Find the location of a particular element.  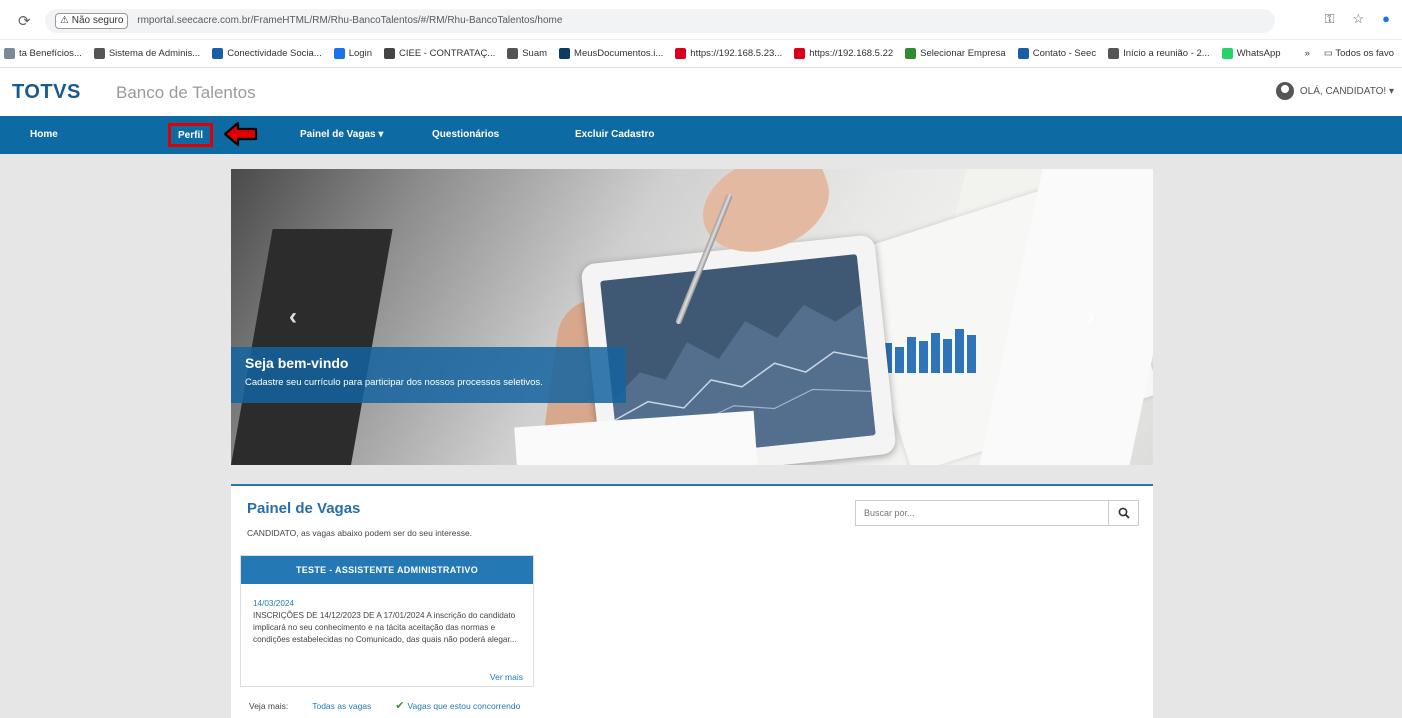

bookmark-label: https://192.168.5.22 is located at coordinates (851, 53).